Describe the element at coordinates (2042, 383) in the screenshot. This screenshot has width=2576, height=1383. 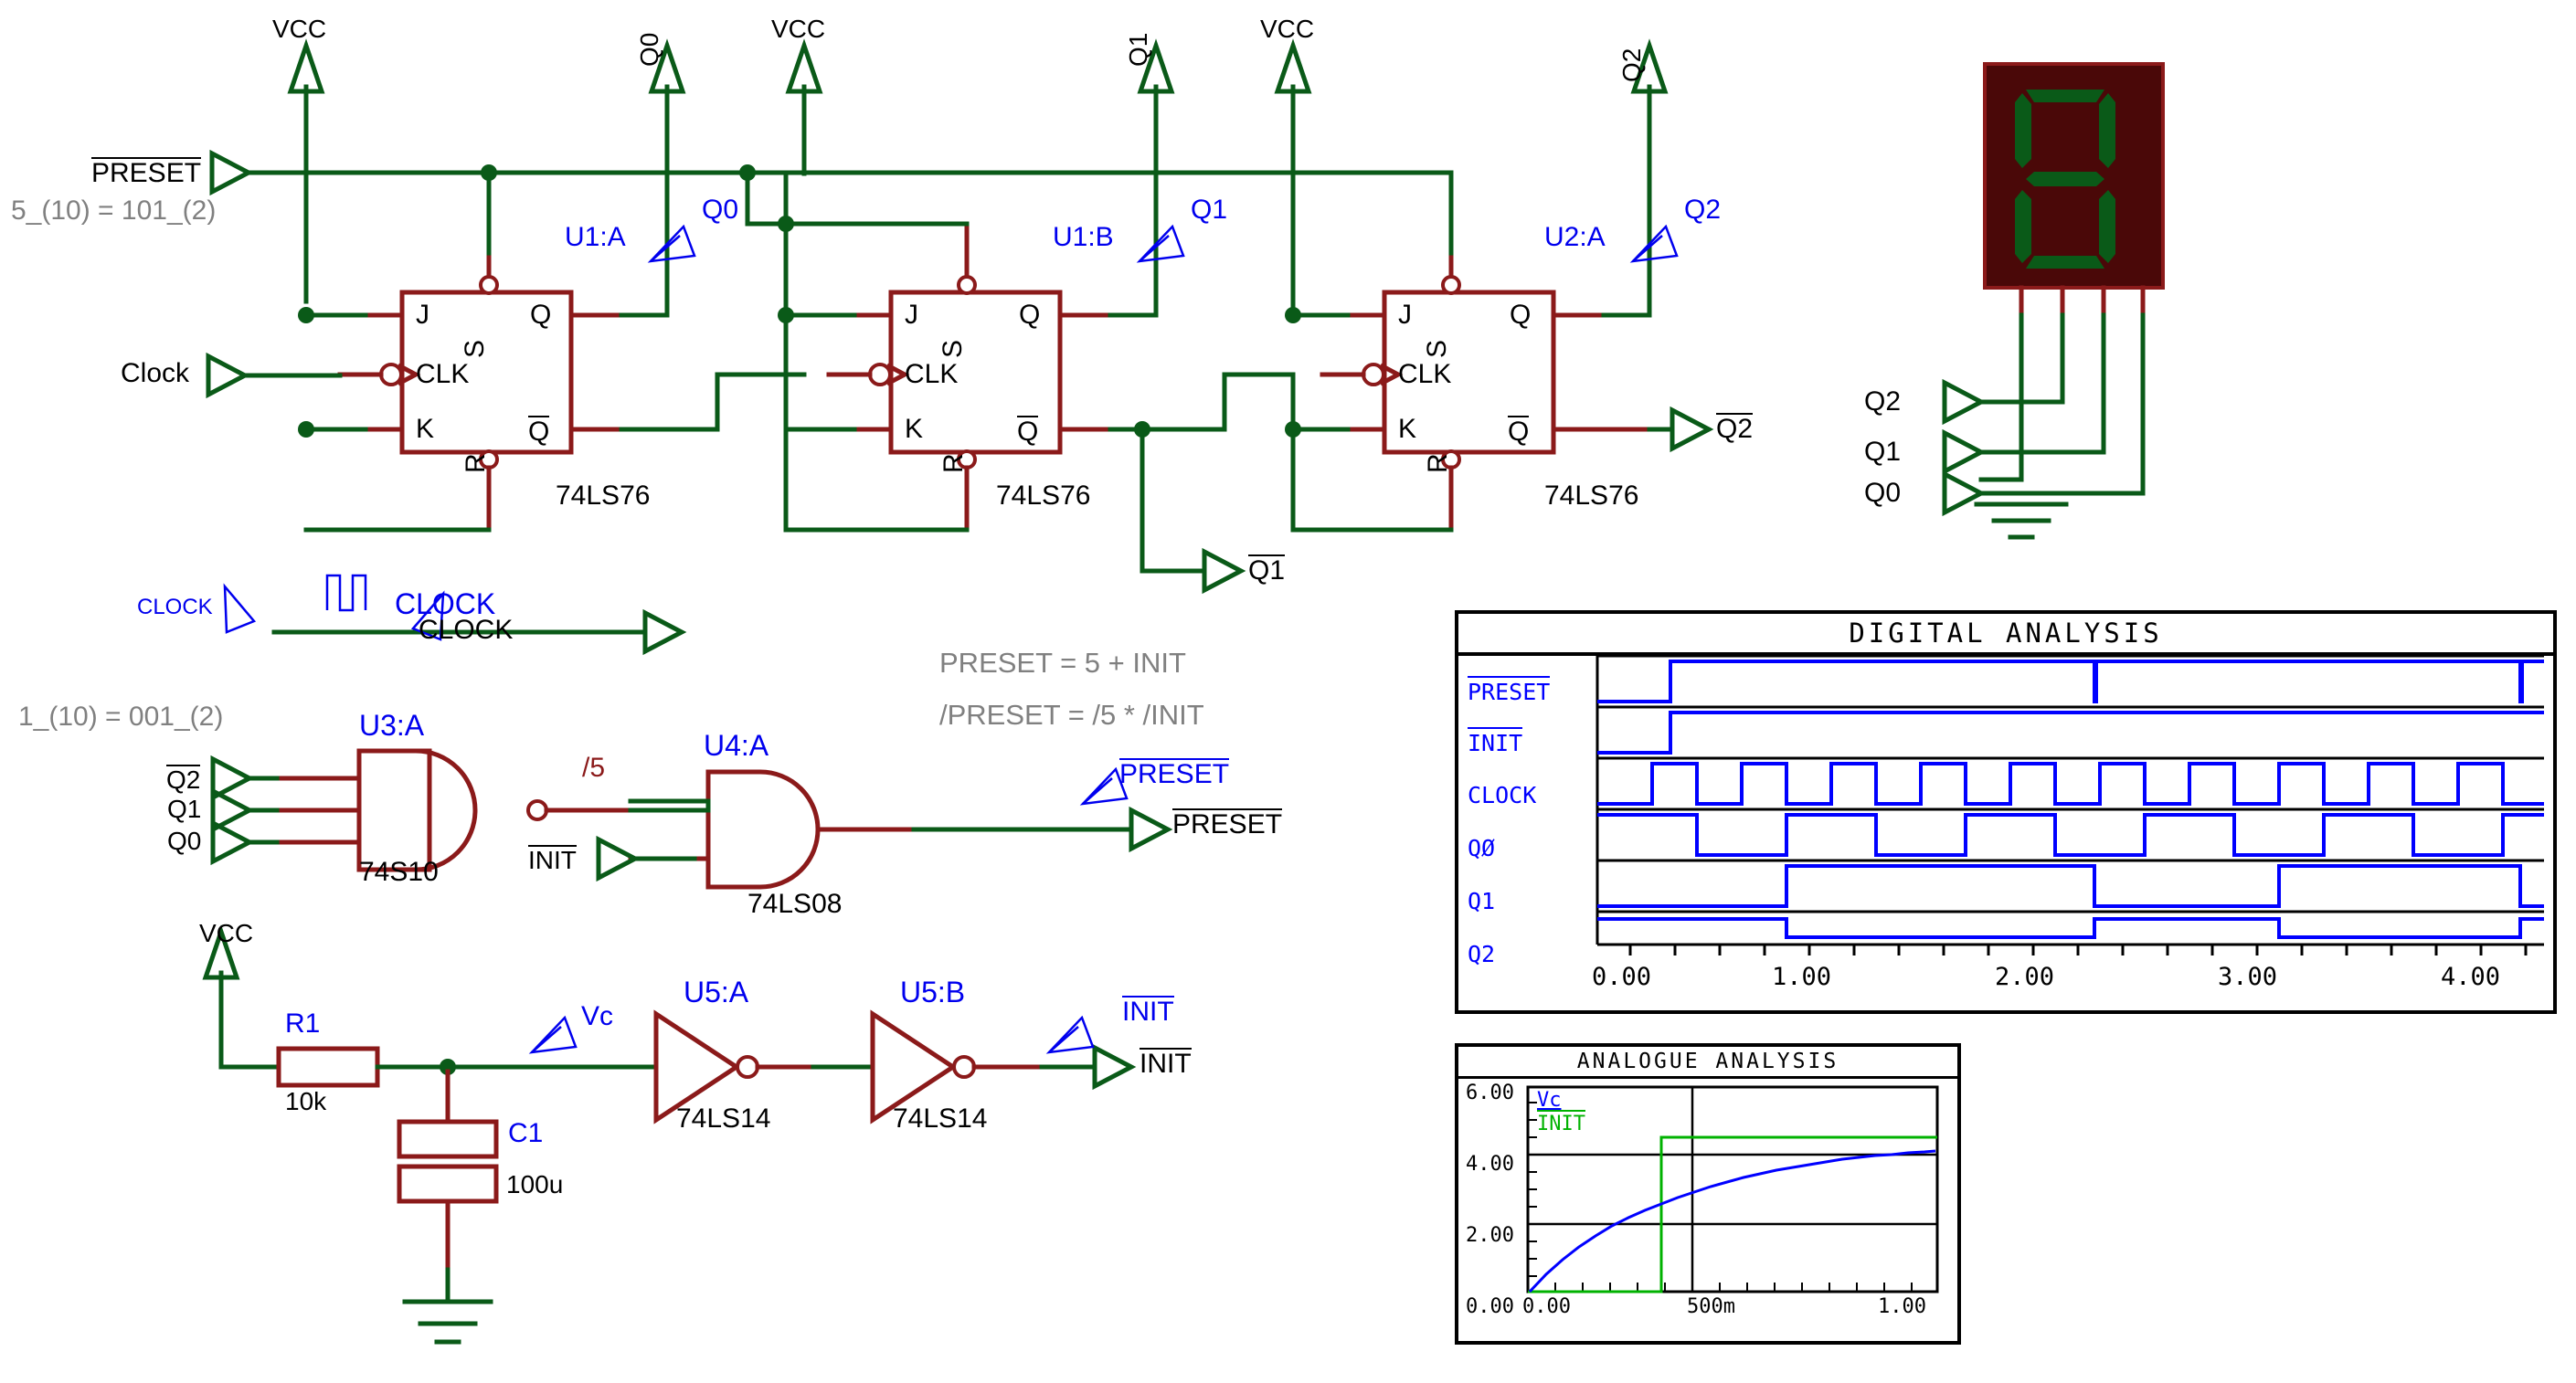
I see `wire-seg-q1` at that location.